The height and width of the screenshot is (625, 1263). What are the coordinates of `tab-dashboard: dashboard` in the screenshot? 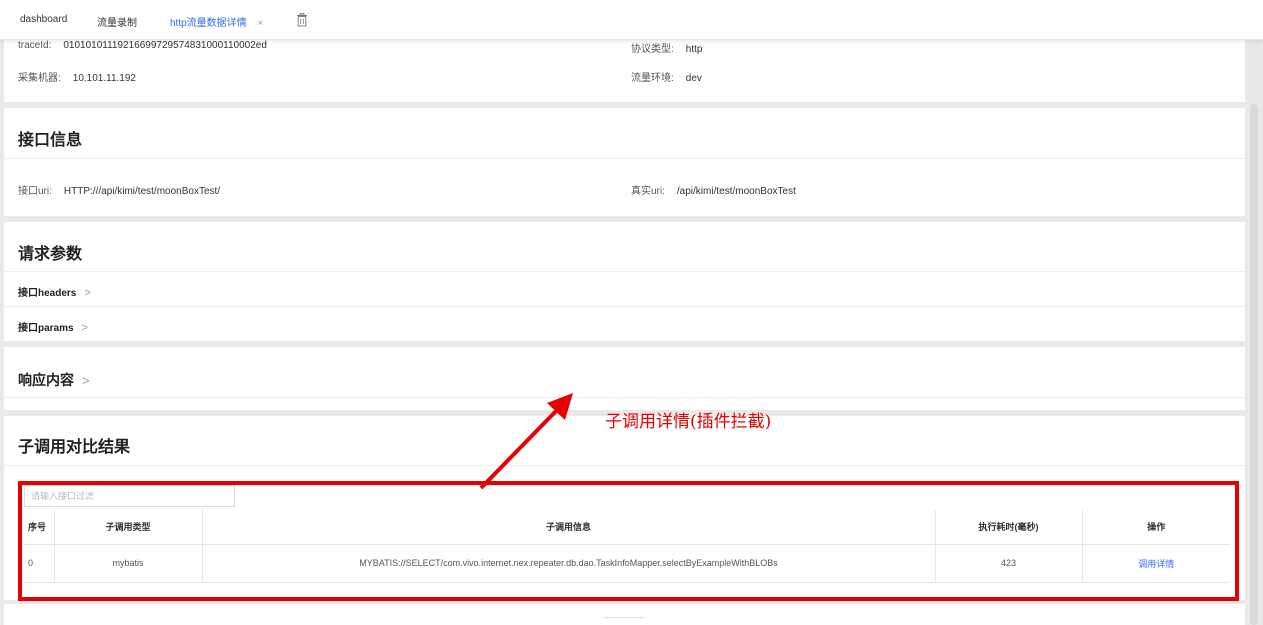 It's located at (43, 19).